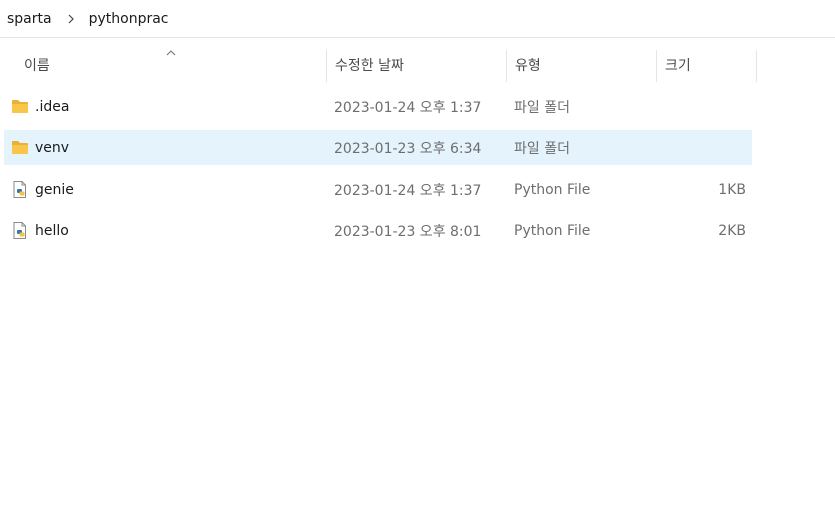  Describe the element at coordinates (52, 106) in the screenshot. I see `file-name: .idea` at that location.